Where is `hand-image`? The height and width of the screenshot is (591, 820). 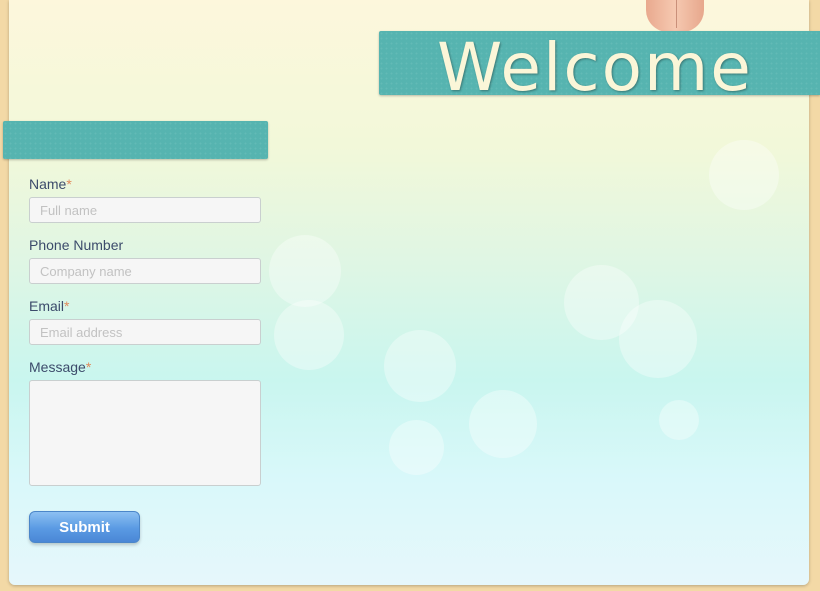 hand-image is located at coordinates (675, 16).